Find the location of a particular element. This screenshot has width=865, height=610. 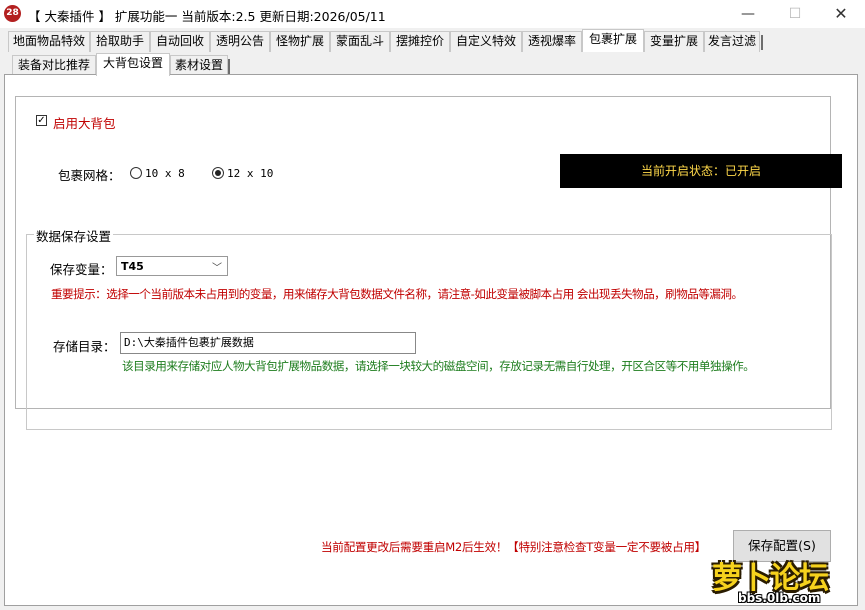

data-save-group-title: 数据保存设置 is located at coordinates (74, 235).